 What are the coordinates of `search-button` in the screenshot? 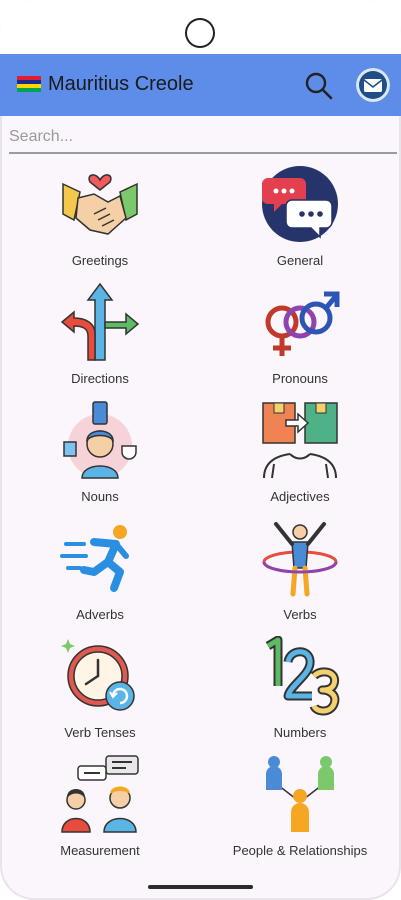 It's located at (319, 86).